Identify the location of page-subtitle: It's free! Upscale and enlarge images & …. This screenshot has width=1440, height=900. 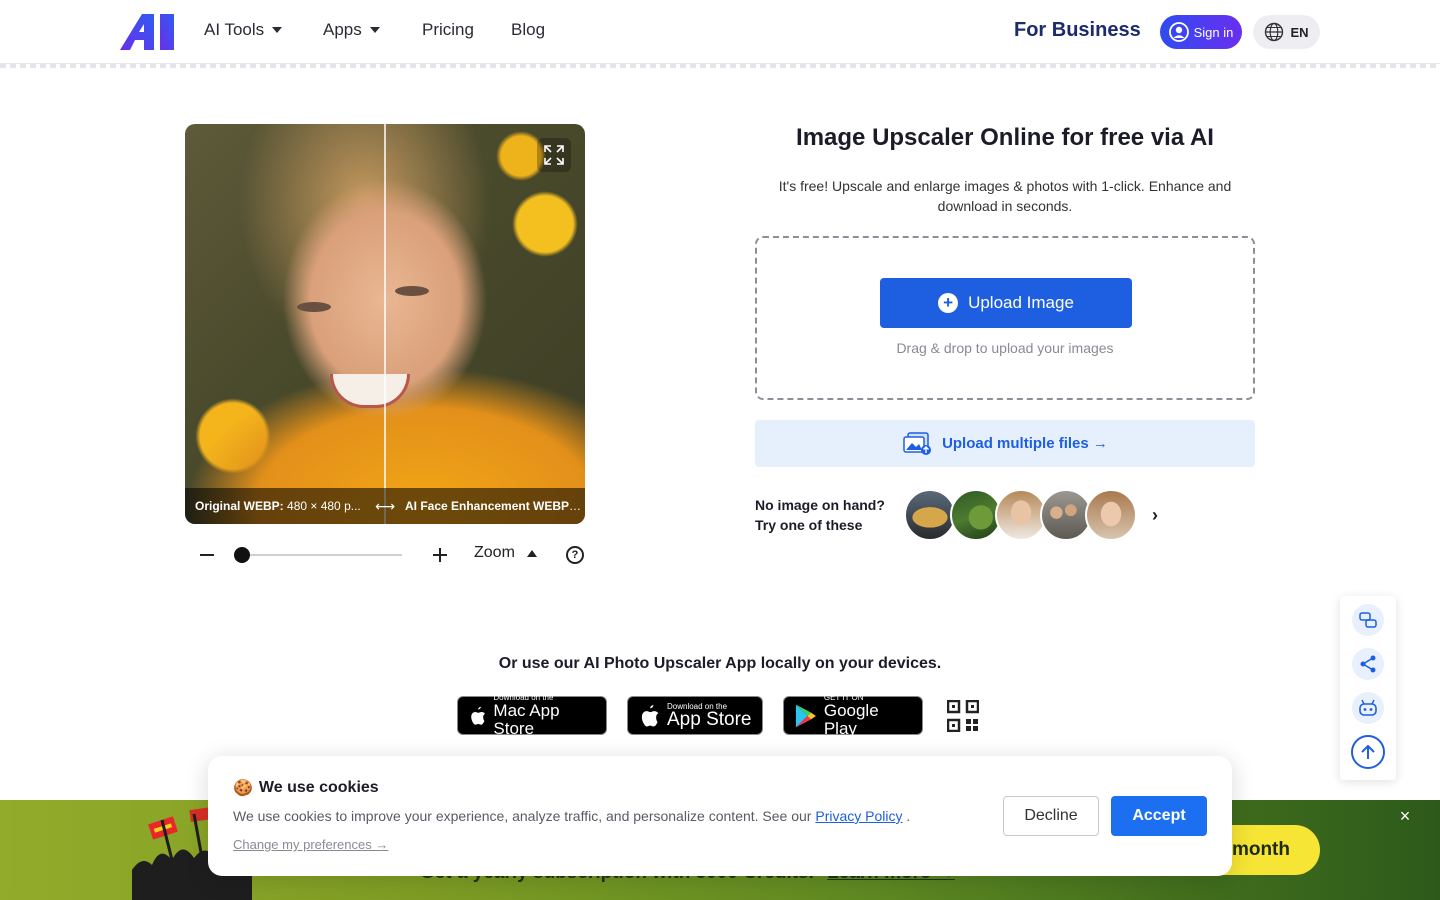
(1005, 196).